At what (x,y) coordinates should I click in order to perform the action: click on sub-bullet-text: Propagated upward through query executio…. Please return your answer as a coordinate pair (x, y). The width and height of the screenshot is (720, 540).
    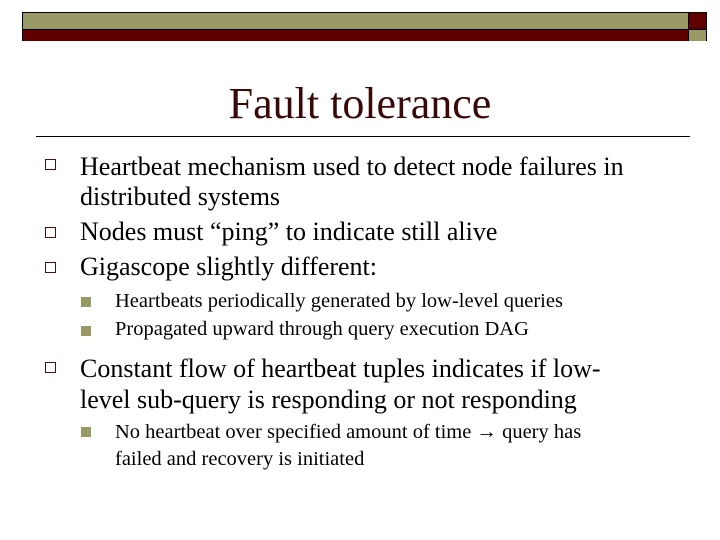
    Looking at the image, I should click on (322, 329).